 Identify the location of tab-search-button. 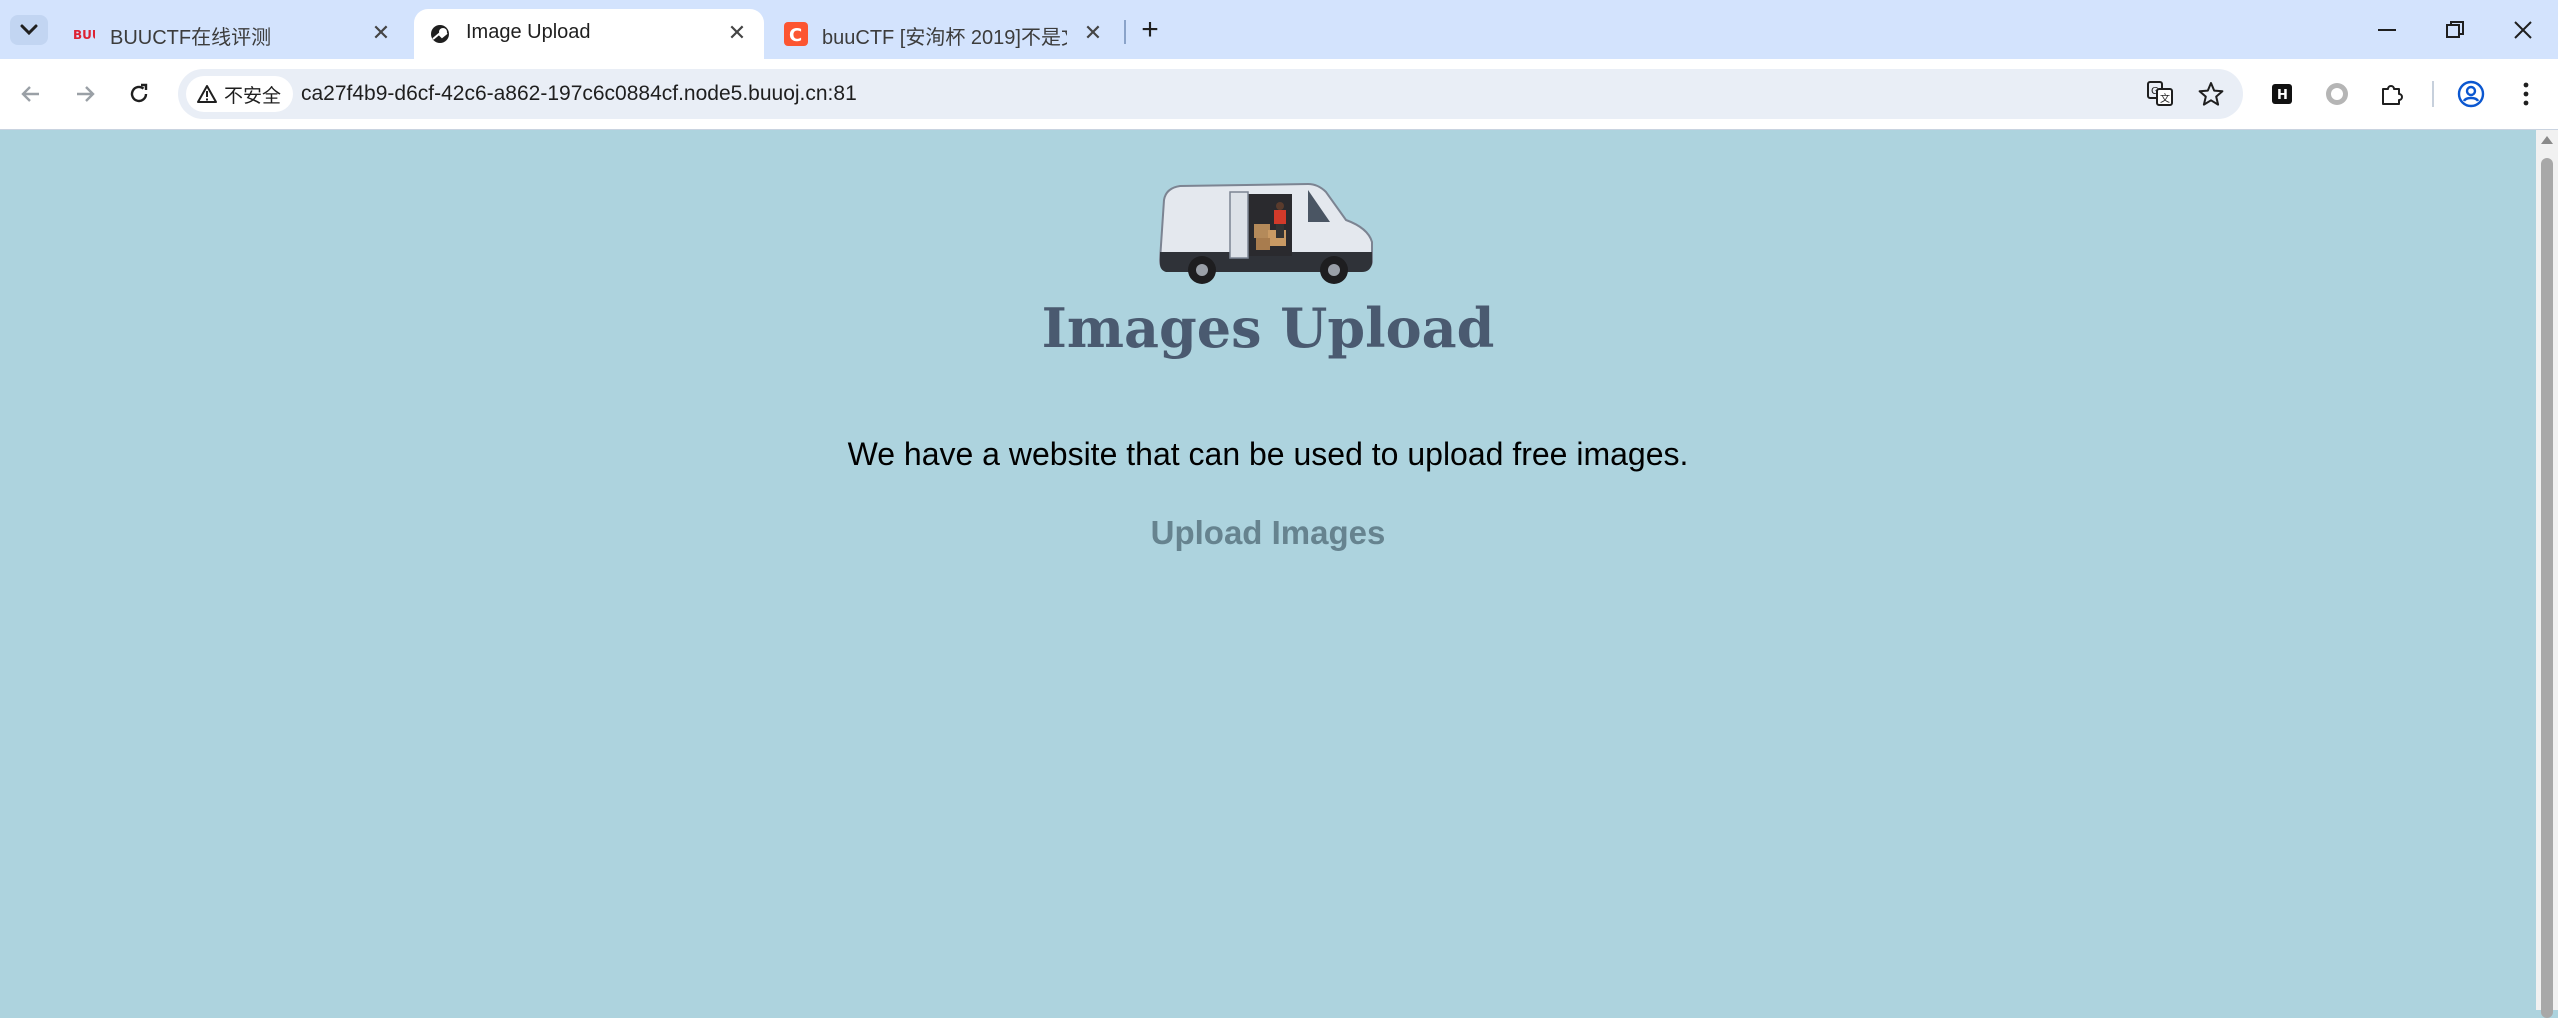
(29, 30).